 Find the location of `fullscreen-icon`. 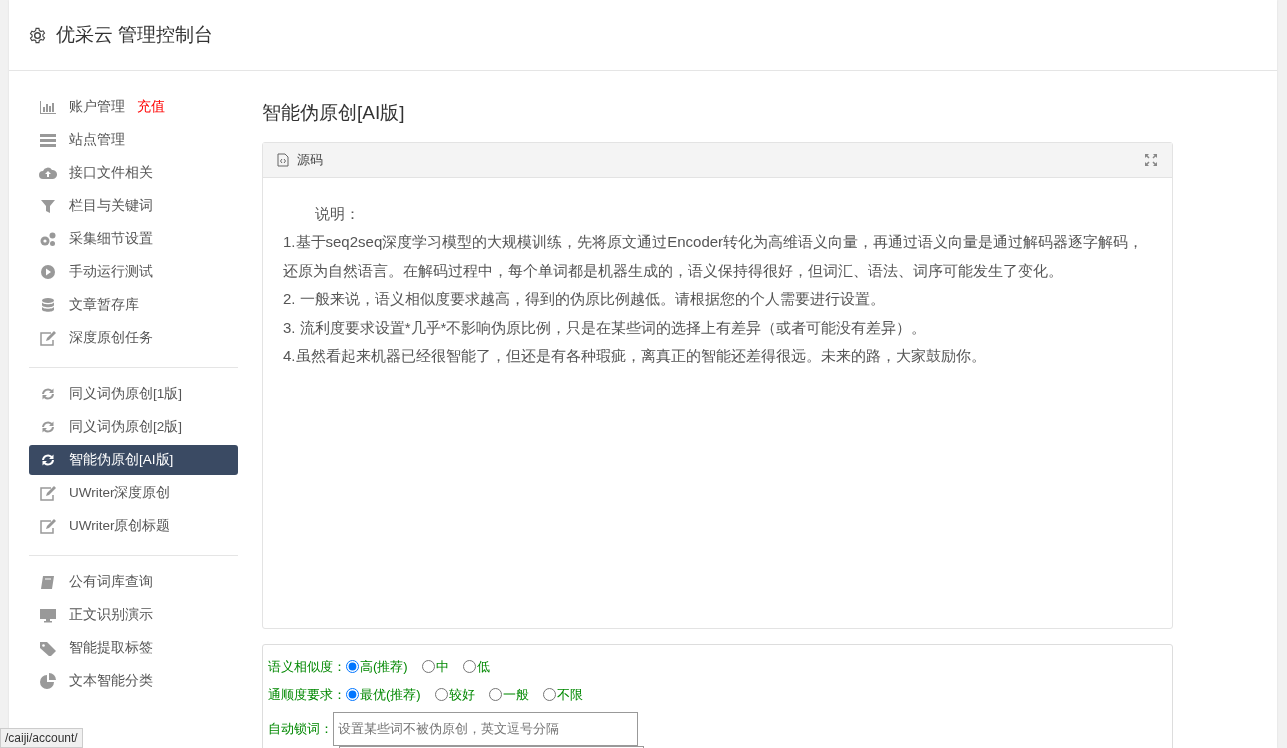

fullscreen-icon is located at coordinates (1151, 159).